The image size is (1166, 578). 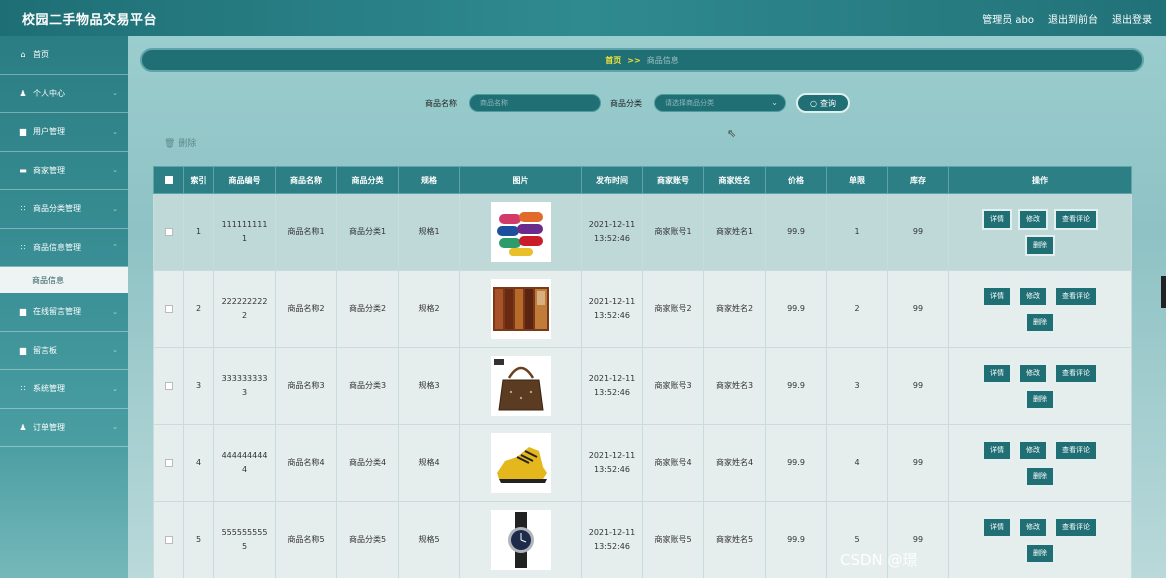 I want to click on select-all-checkbox, so click(x=168, y=180).